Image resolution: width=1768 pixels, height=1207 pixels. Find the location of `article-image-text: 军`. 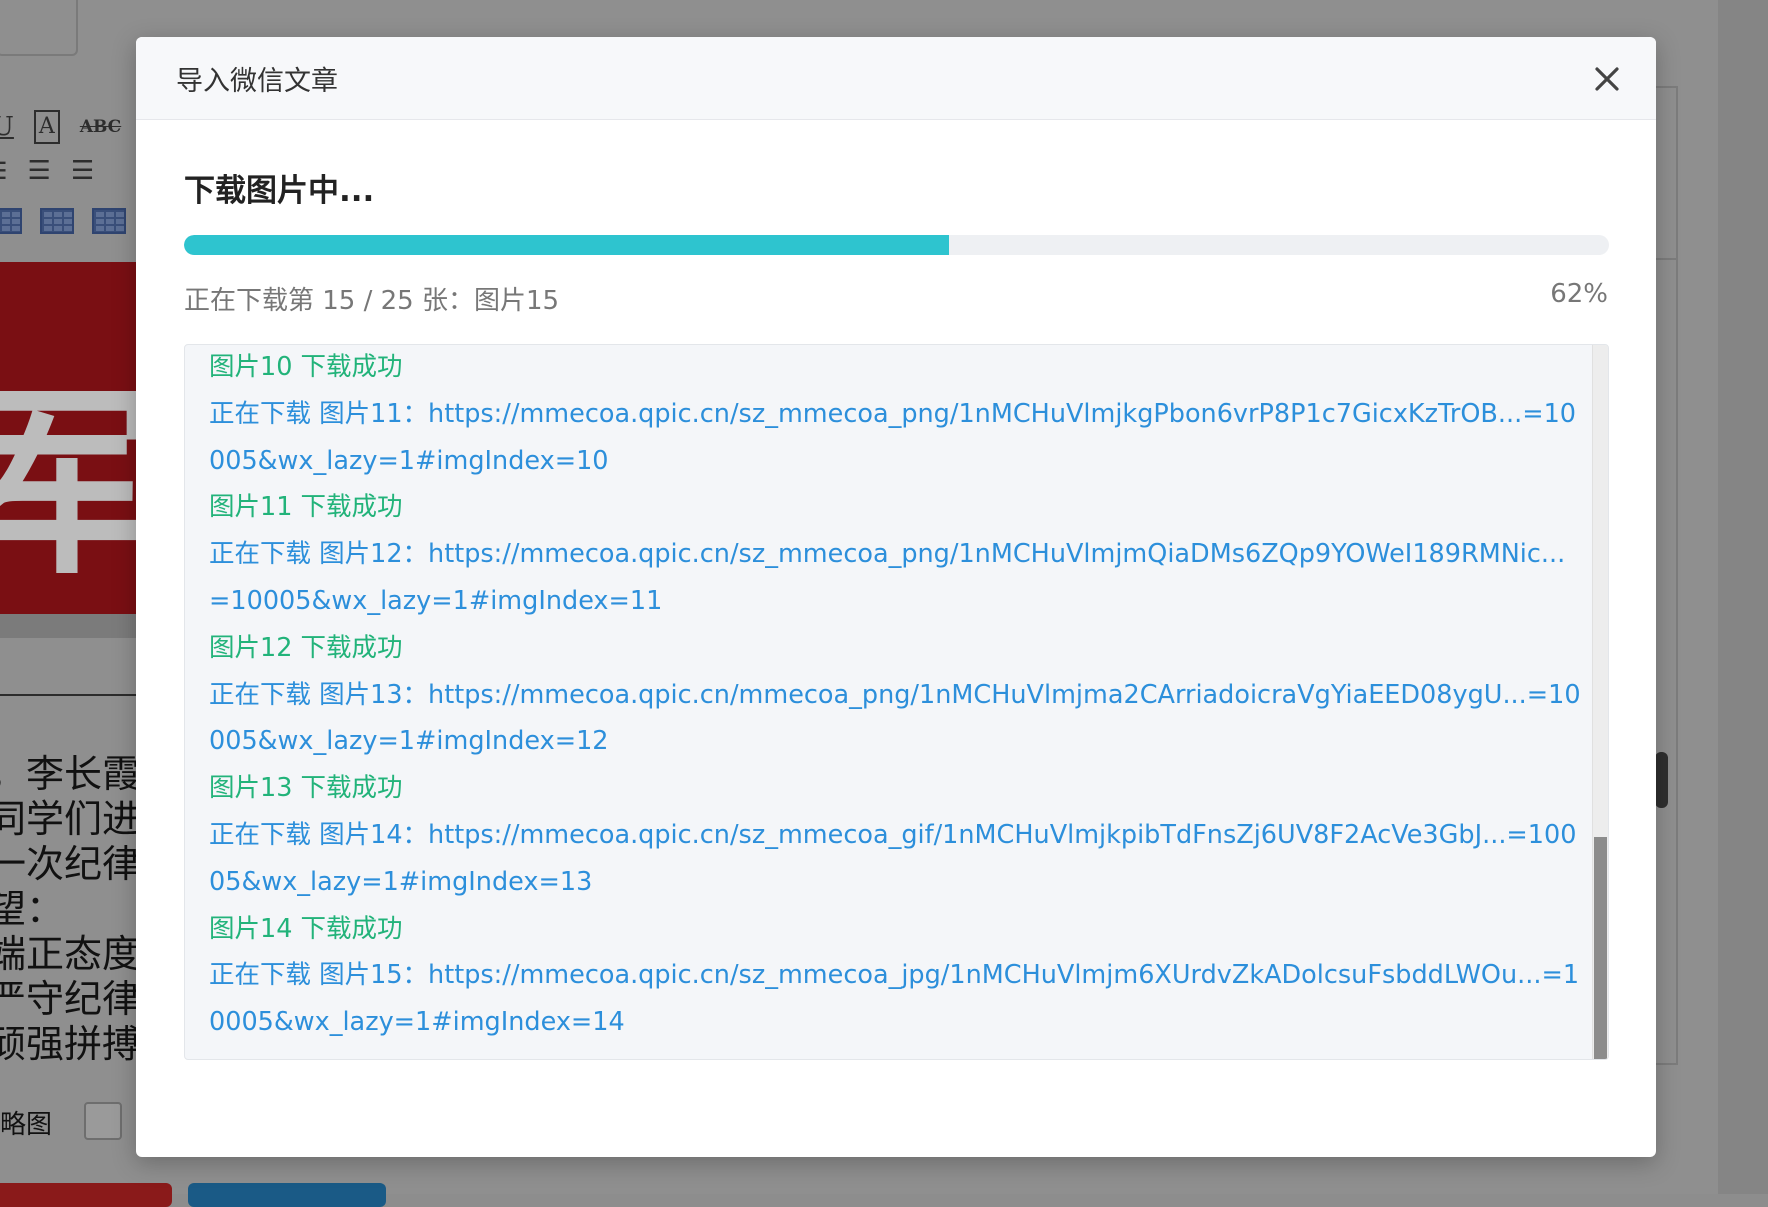

article-image-text: 军 is located at coordinates (69, 485).